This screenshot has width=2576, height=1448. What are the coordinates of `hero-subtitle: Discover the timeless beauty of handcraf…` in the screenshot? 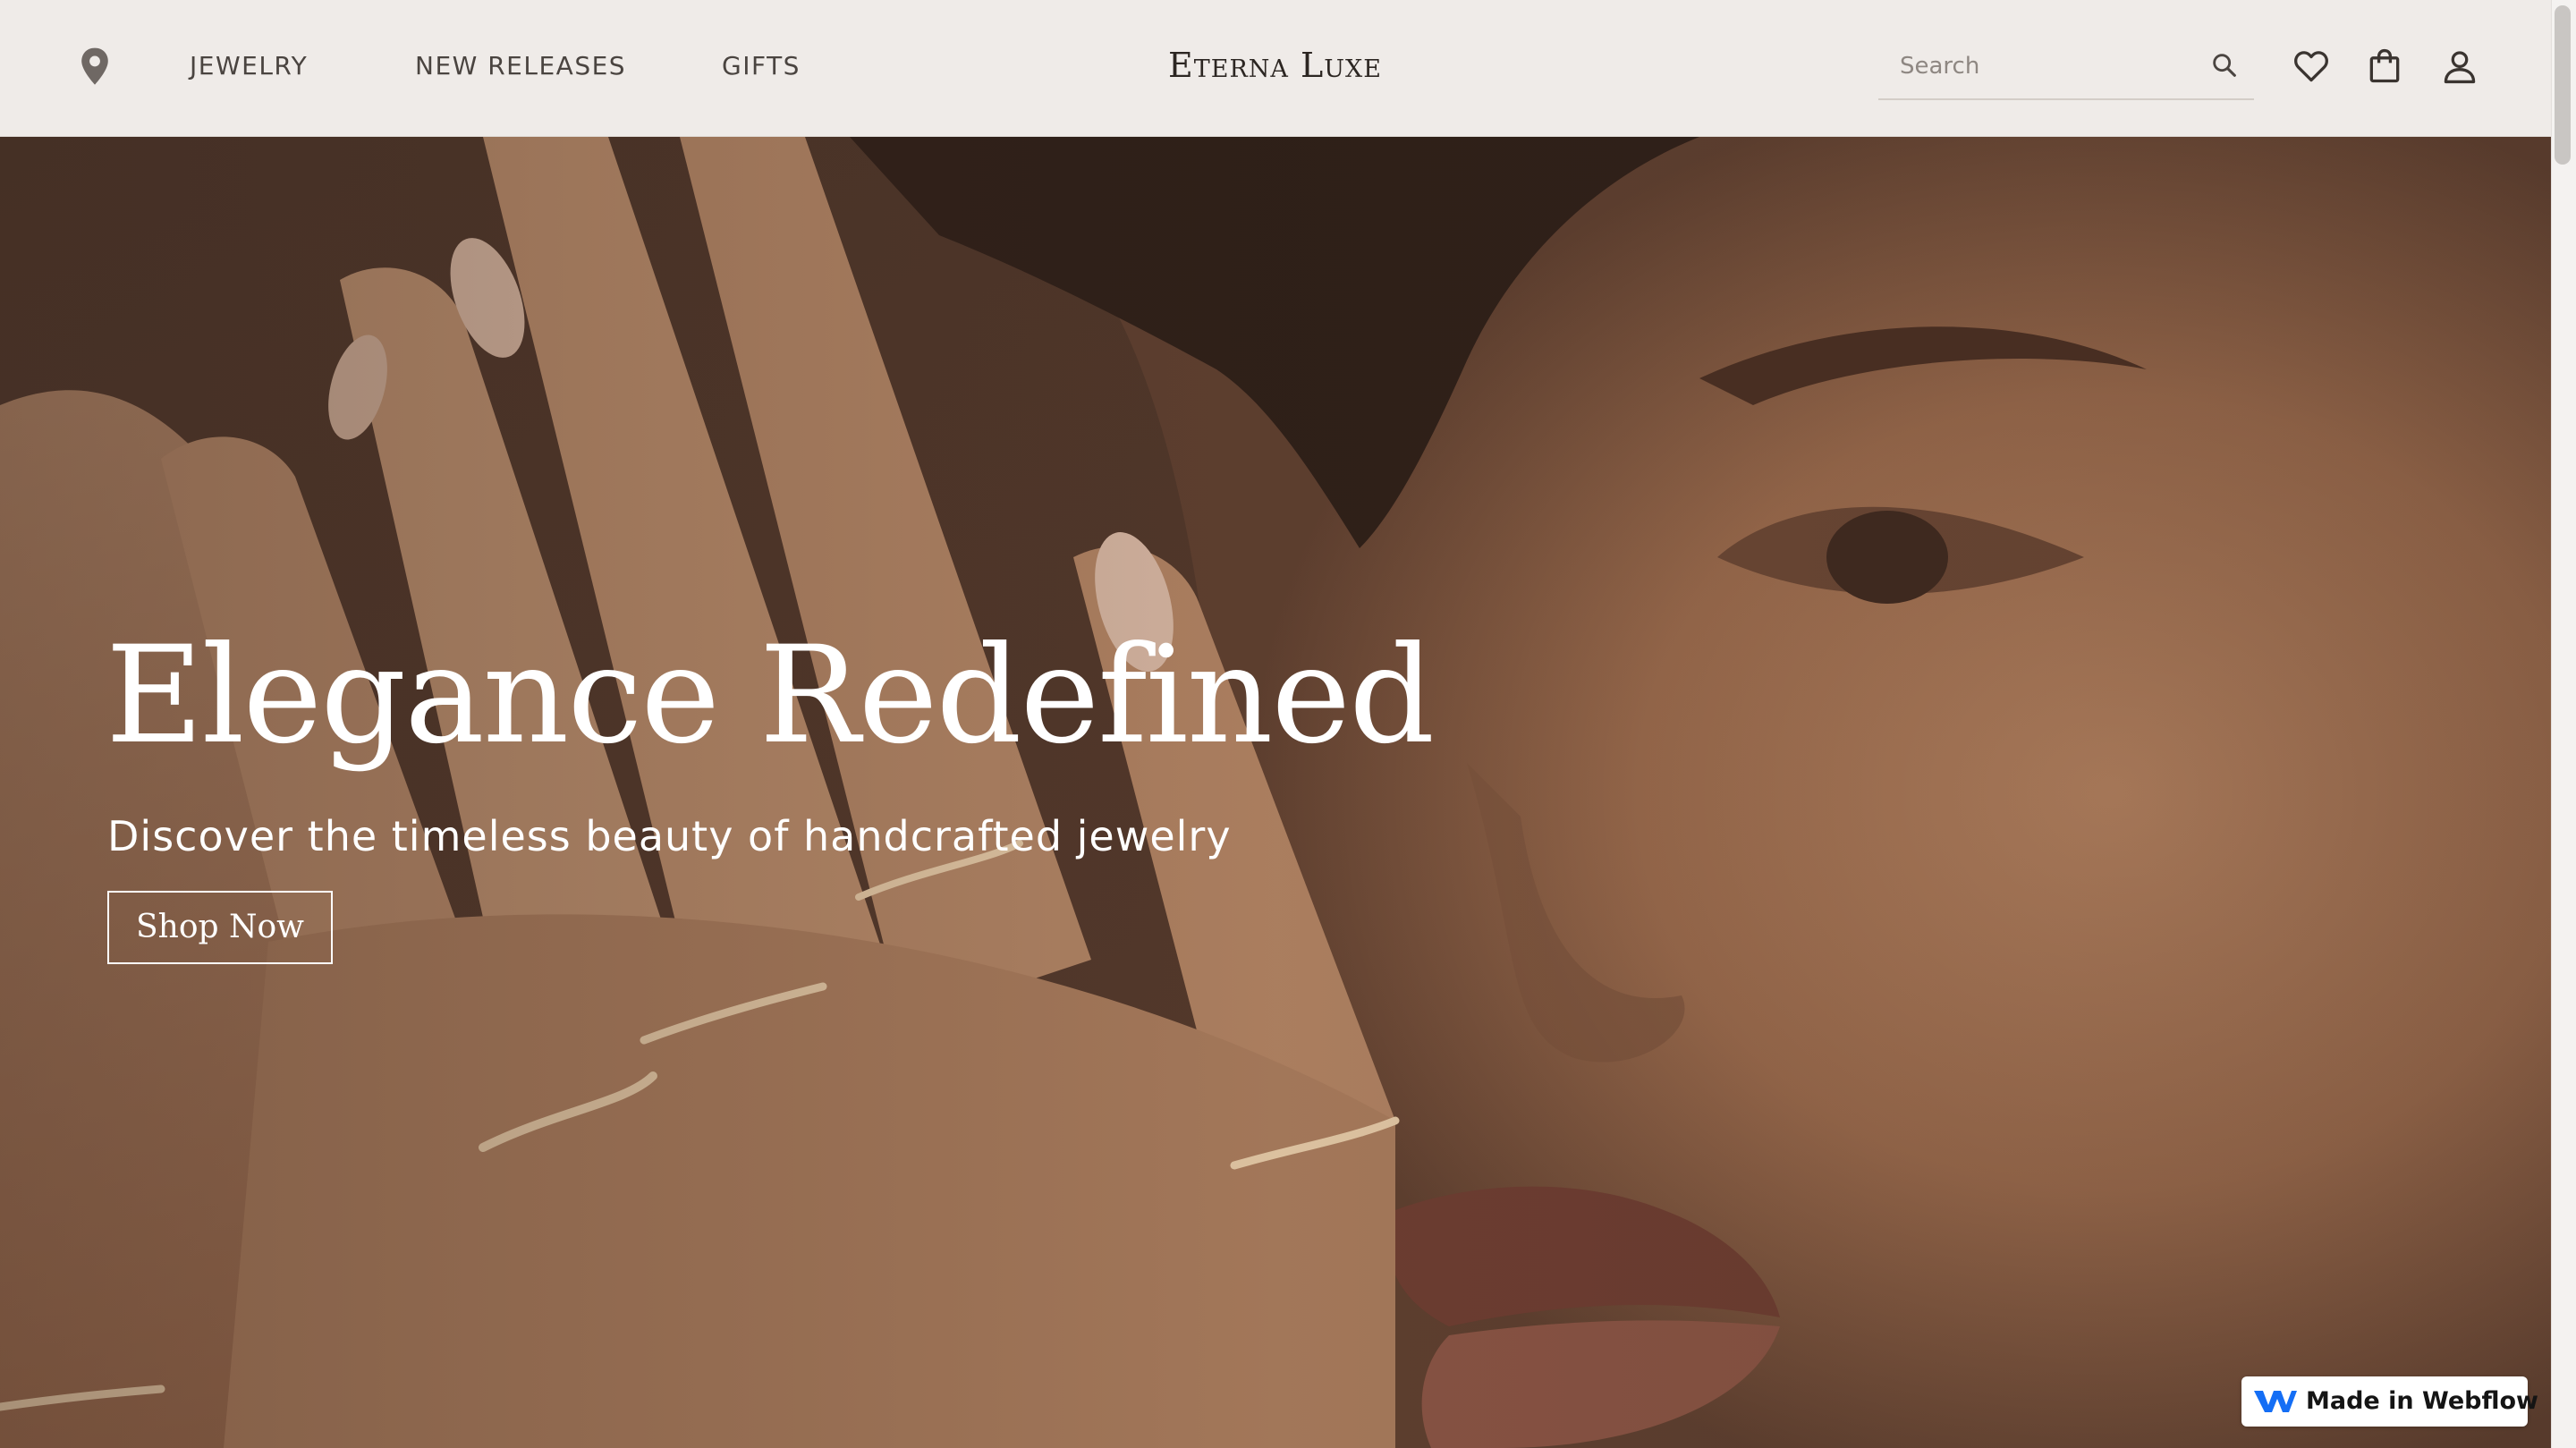 It's located at (669, 836).